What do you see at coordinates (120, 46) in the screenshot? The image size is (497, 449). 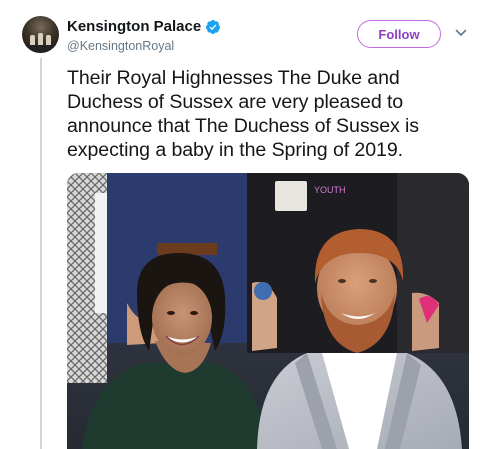 I see `account-handle: @KensingtonRoyal` at bounding box center [120, 46].